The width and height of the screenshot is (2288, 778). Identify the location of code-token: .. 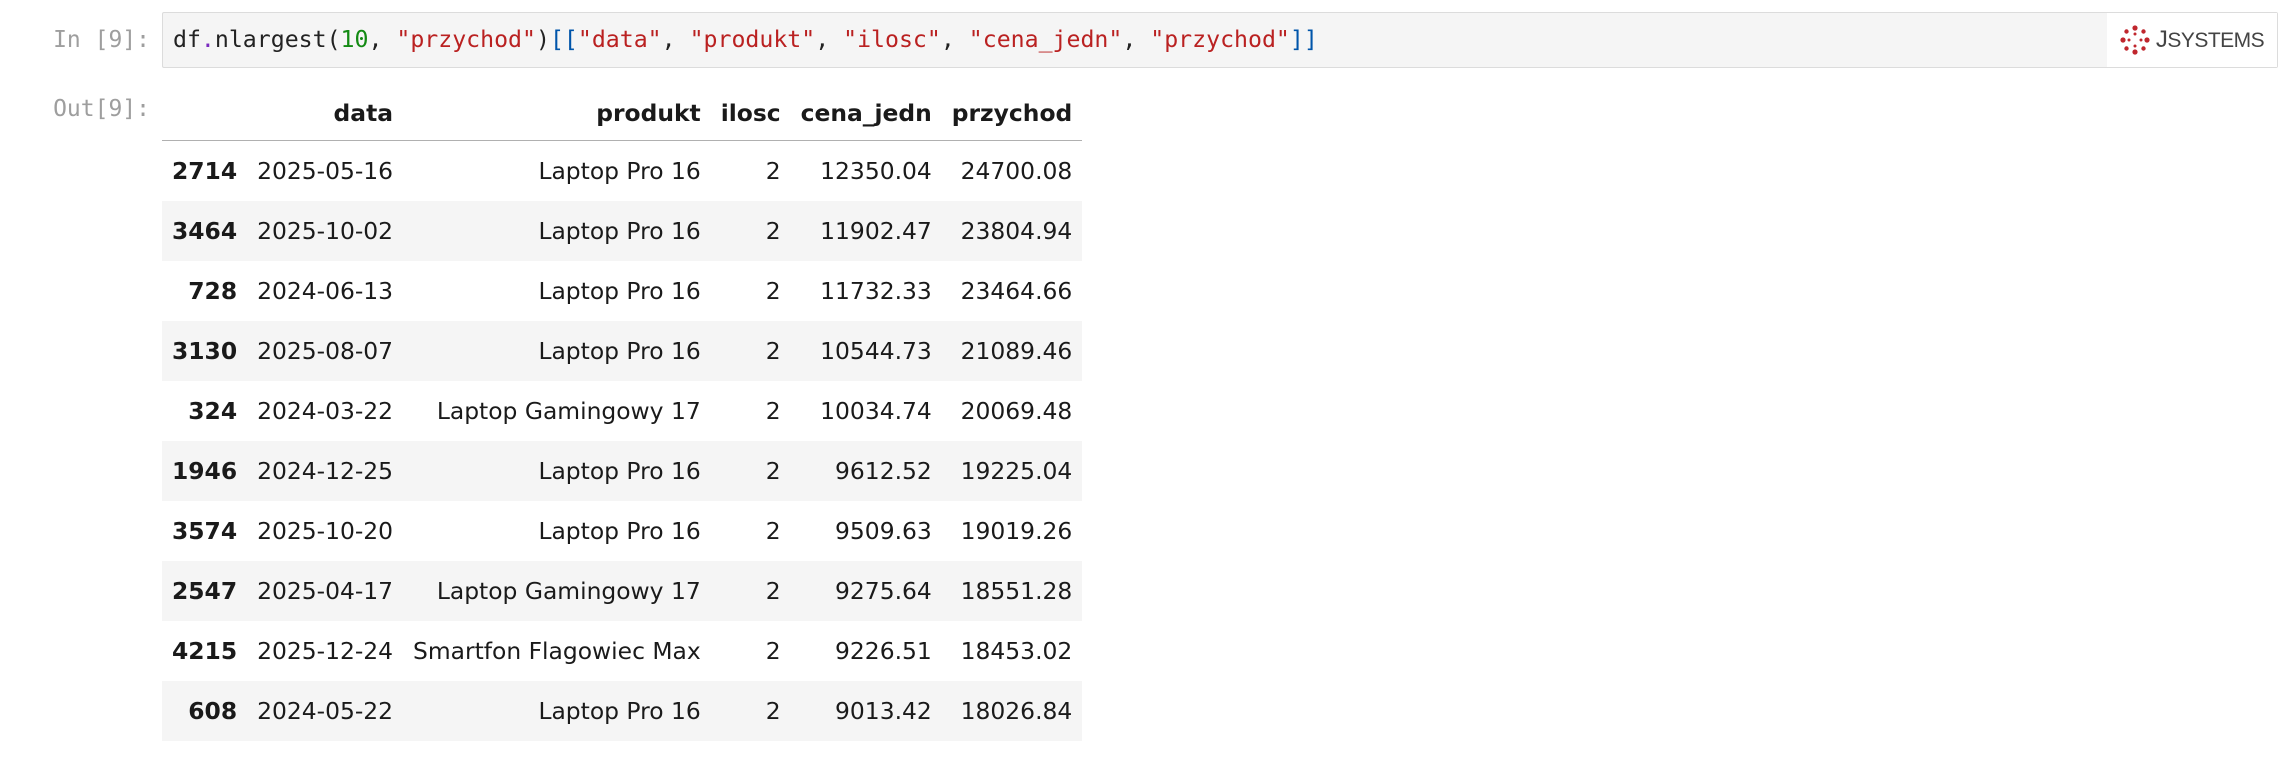
(207, 39).